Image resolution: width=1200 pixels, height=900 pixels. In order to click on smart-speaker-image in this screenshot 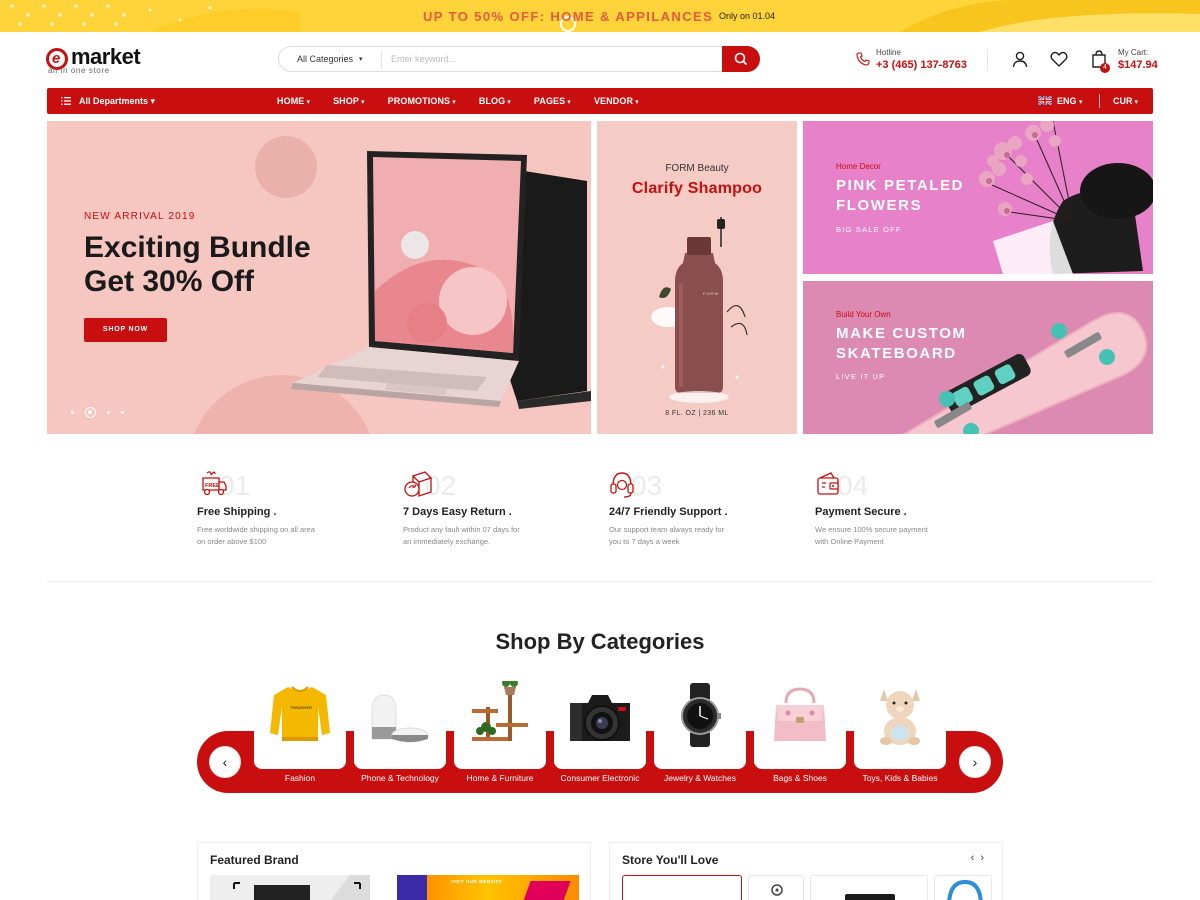, I will do `click(400, 718)`.